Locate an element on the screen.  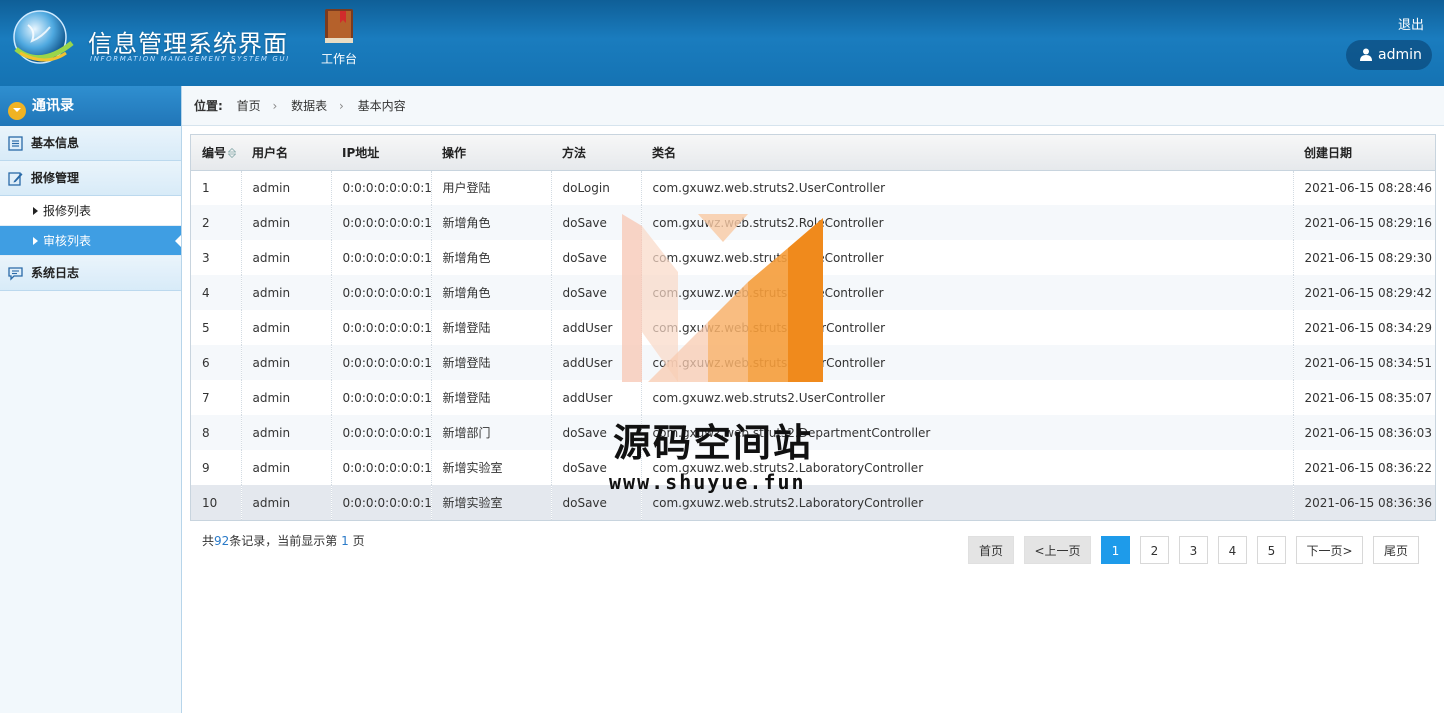
sidebar-item-label: 基本信息 is located at coordinates (55, 143).